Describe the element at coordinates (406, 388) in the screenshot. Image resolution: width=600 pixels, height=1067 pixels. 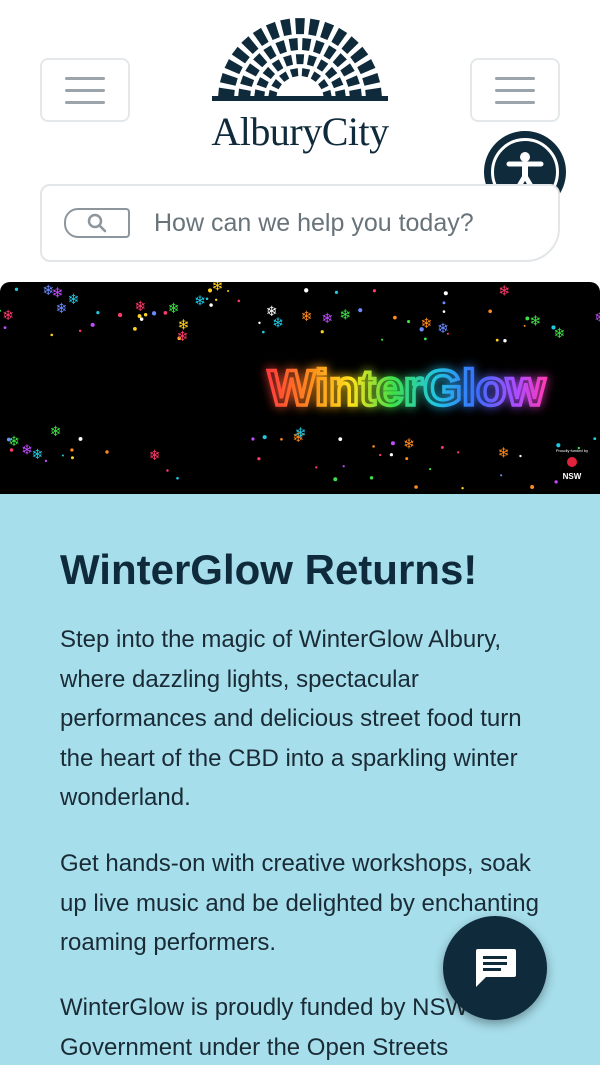
I see `banner-title: WinterGlow` at that location.